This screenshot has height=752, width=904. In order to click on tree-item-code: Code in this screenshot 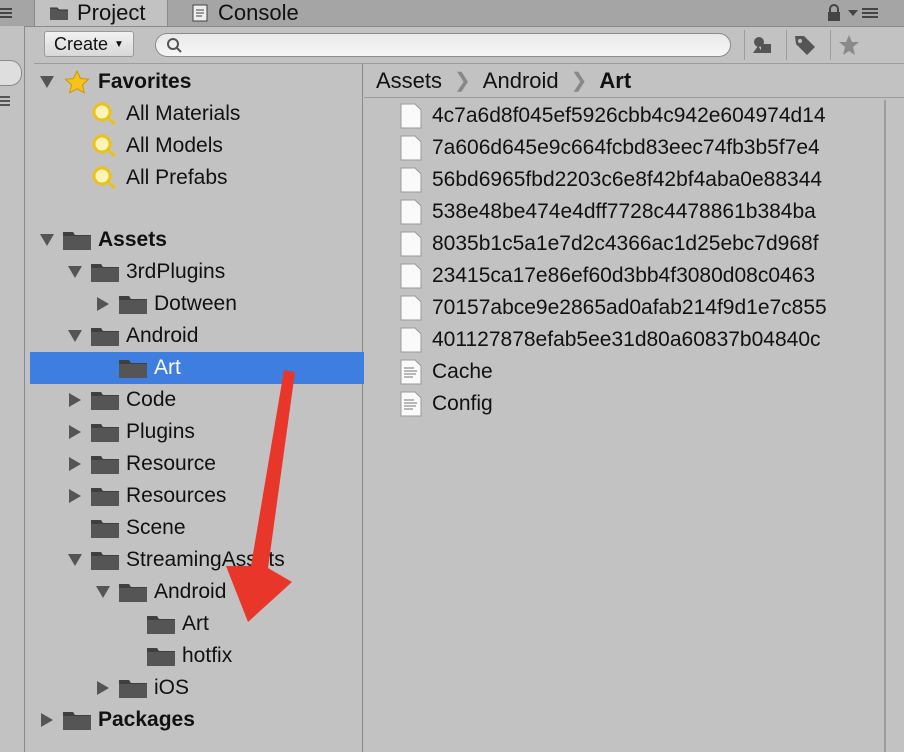, I will do `click(215, 400)`.